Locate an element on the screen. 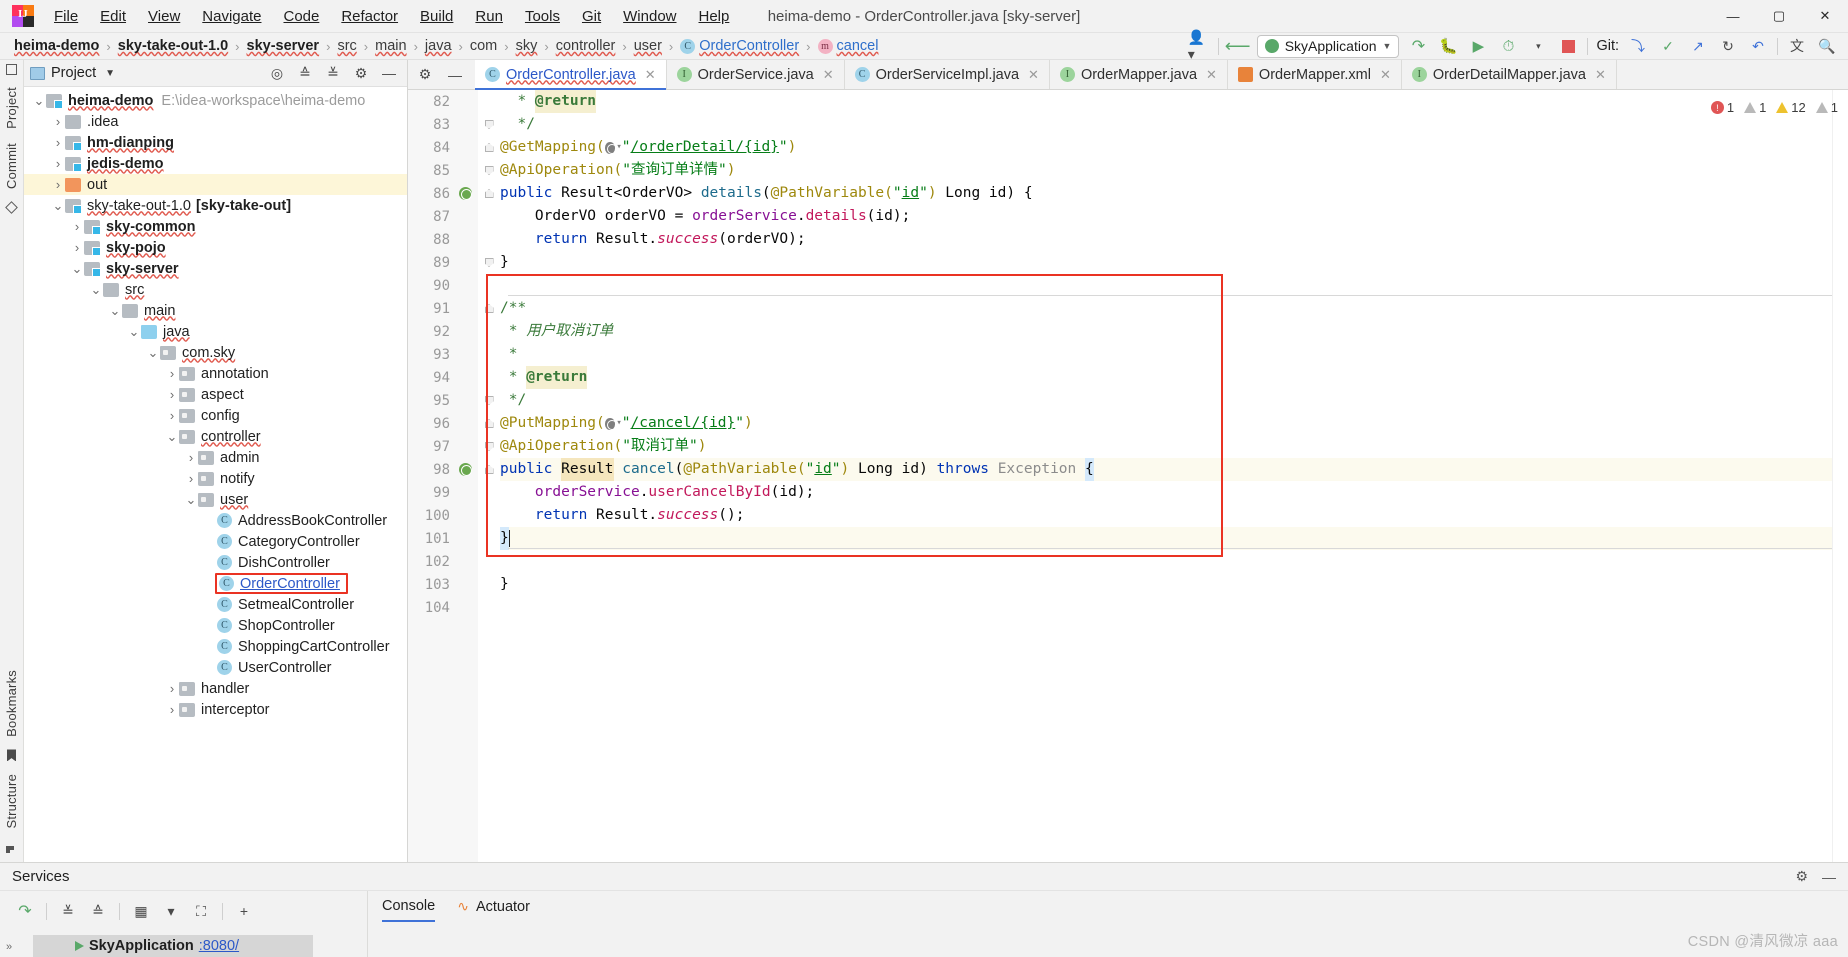  git-update-icon: ⤵ is located at coordinates (1638, 46).